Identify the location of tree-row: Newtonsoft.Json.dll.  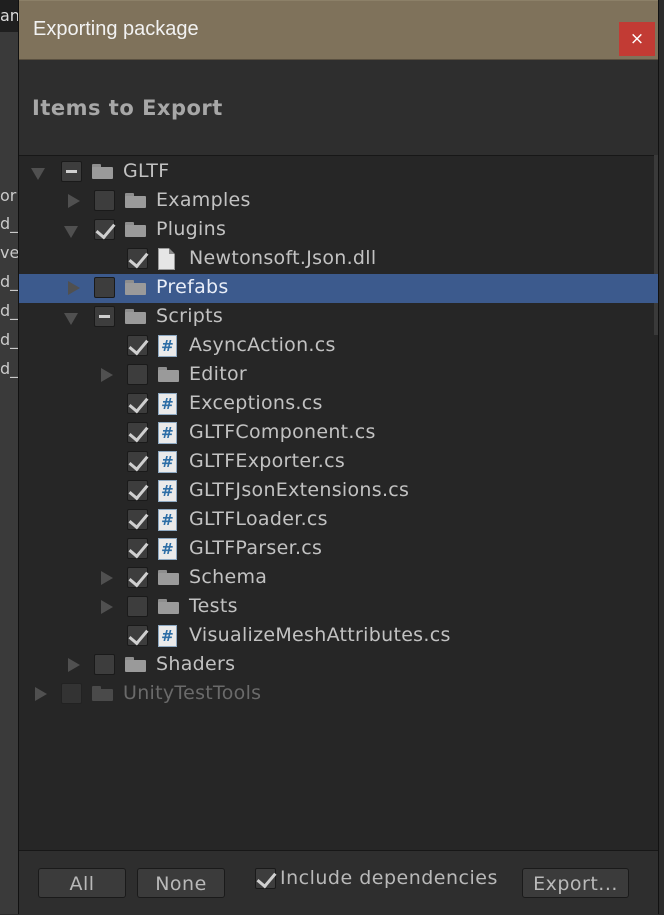
(338, 259).